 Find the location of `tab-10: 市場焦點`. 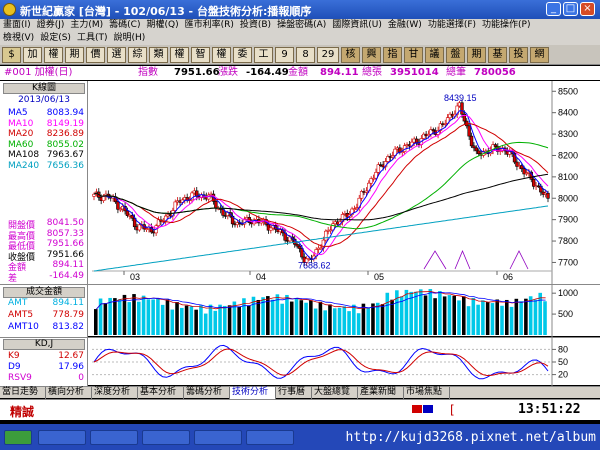

tab-10: 市場焦點 is located at coordinates (427, 393).